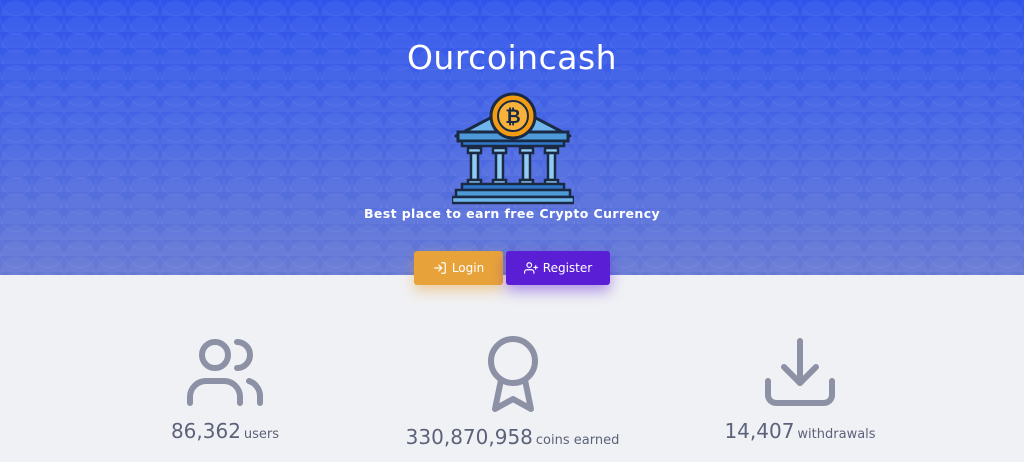 This screenshot has width=1024, height=462. I want to click on withdrawals-label: withdrawals, so click(836, 434).